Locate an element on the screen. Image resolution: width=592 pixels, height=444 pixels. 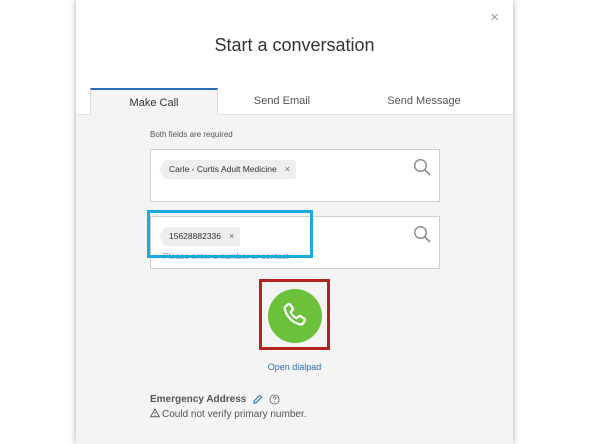
emergency-address: Emergency Address is located at coordinates (215, 399).